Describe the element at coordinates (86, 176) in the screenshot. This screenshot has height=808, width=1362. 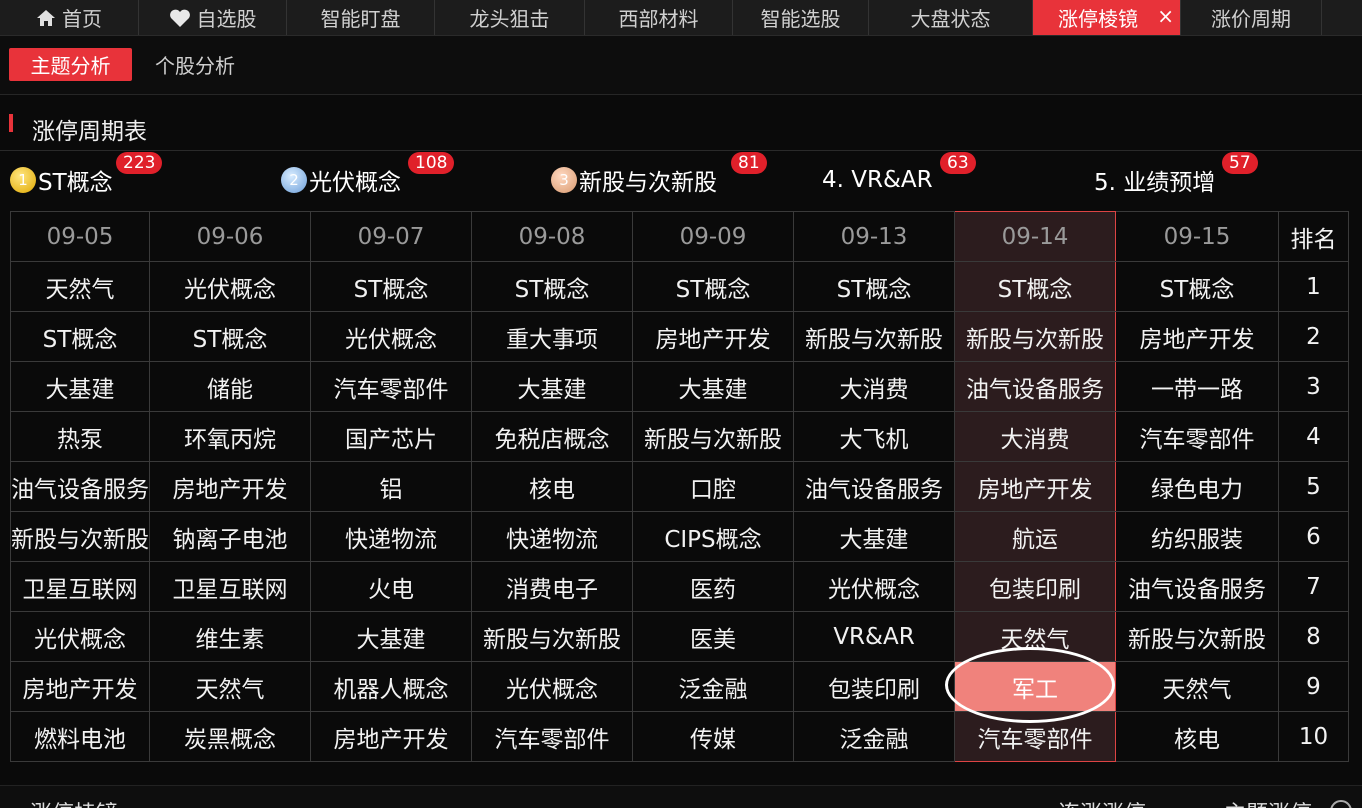
I see `theme-item-1: 1 ST概念 223` at that location.